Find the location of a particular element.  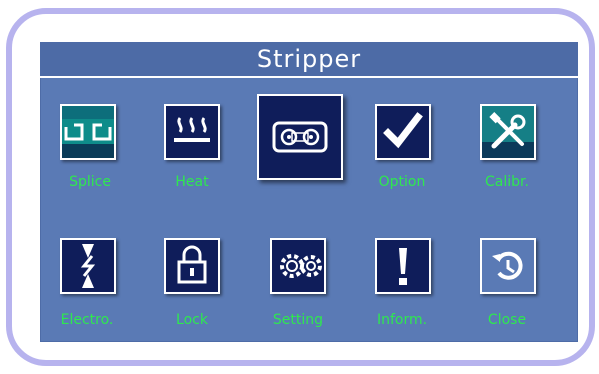

lock-icon is located at coordinates (192, 266).